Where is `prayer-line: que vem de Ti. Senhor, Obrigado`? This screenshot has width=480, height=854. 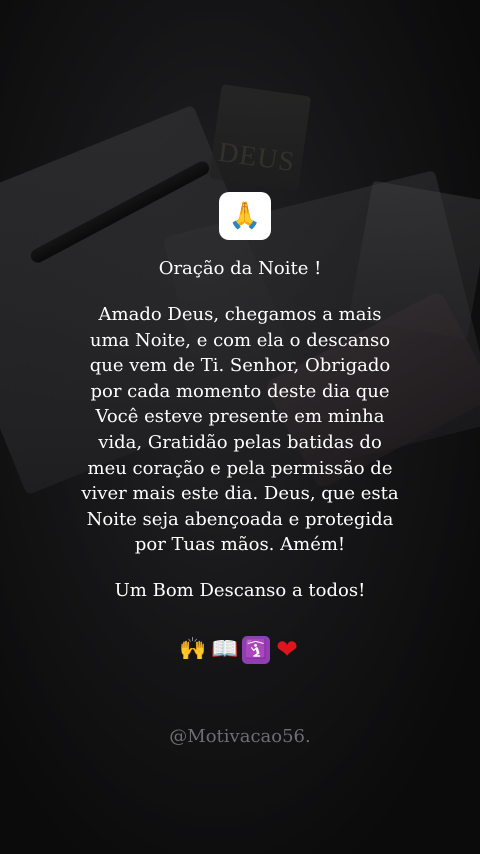 prayer-line: que vem de Ti. Senhor, Obrigado is located at coordinates (240, 366).